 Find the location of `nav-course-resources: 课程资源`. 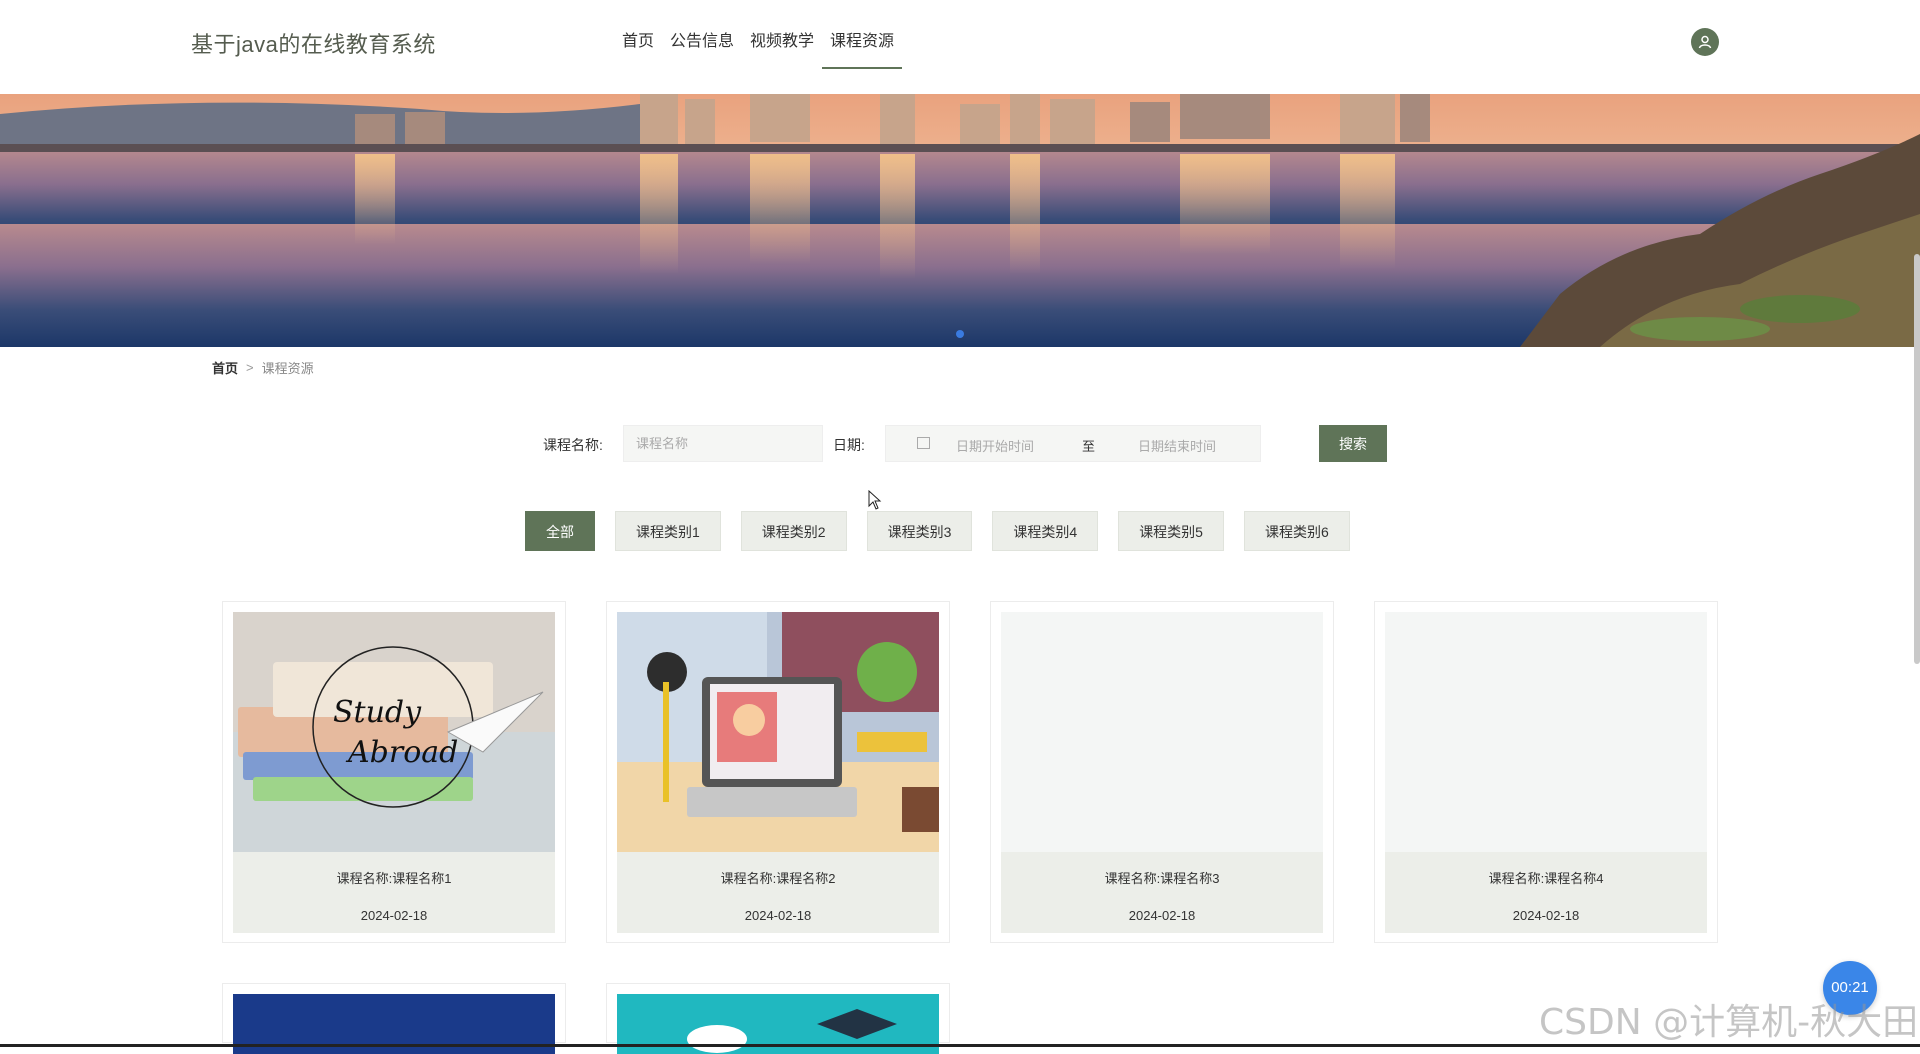

nav-course-resources: 课程资源 is located at coordinates (862, 47).